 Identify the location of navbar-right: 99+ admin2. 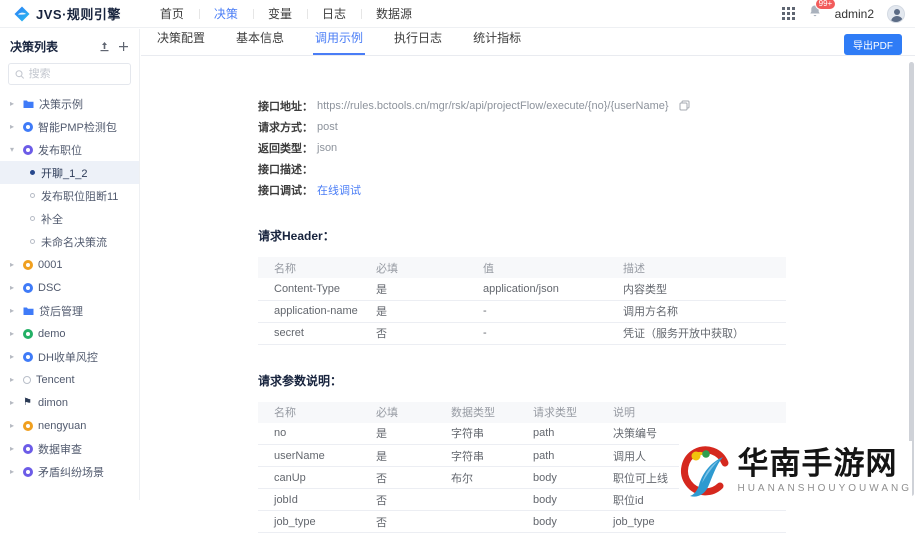
(843, 13).